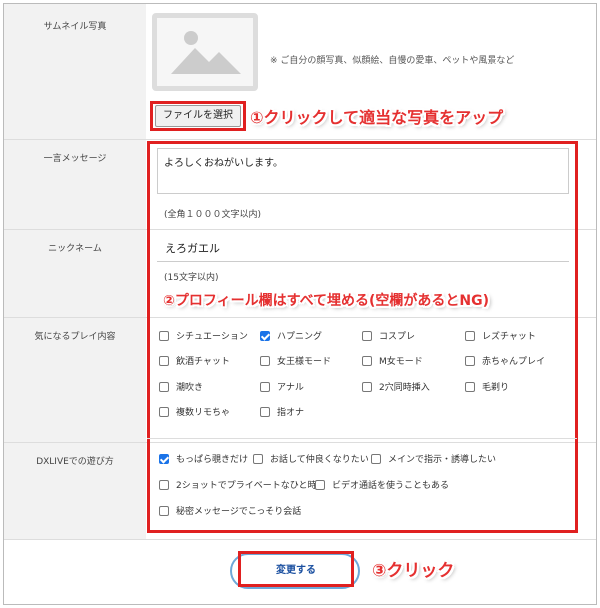 The image size is (600, 608). I want to click on checkbox-label: 女王様モード, so click(304, 362).